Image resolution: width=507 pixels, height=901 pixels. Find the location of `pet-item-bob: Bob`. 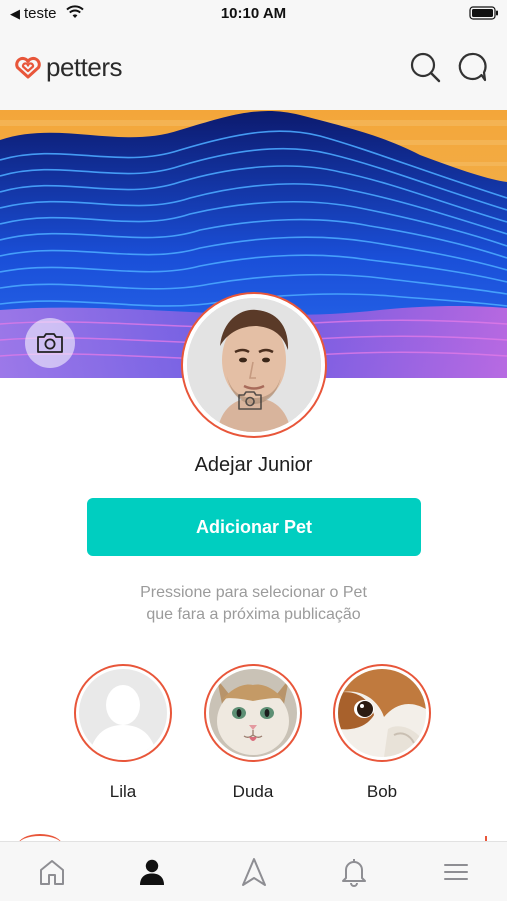

pet-item-bob: Bob is located at coordinates (382, 732).